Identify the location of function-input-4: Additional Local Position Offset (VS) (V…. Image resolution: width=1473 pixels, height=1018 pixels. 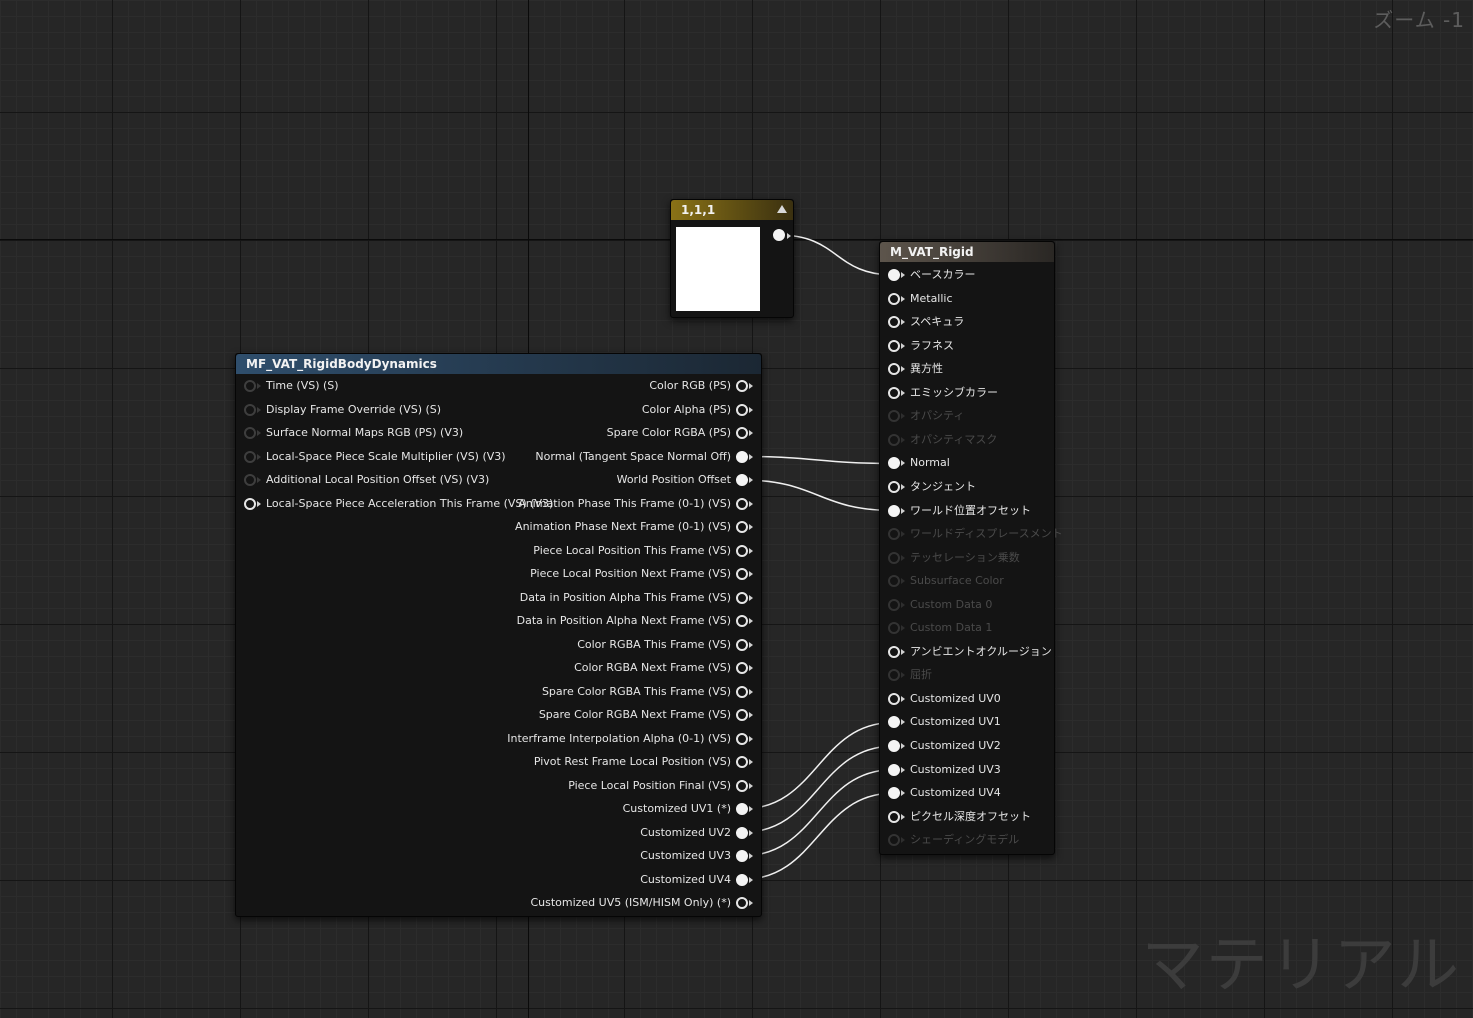
(366, 480).